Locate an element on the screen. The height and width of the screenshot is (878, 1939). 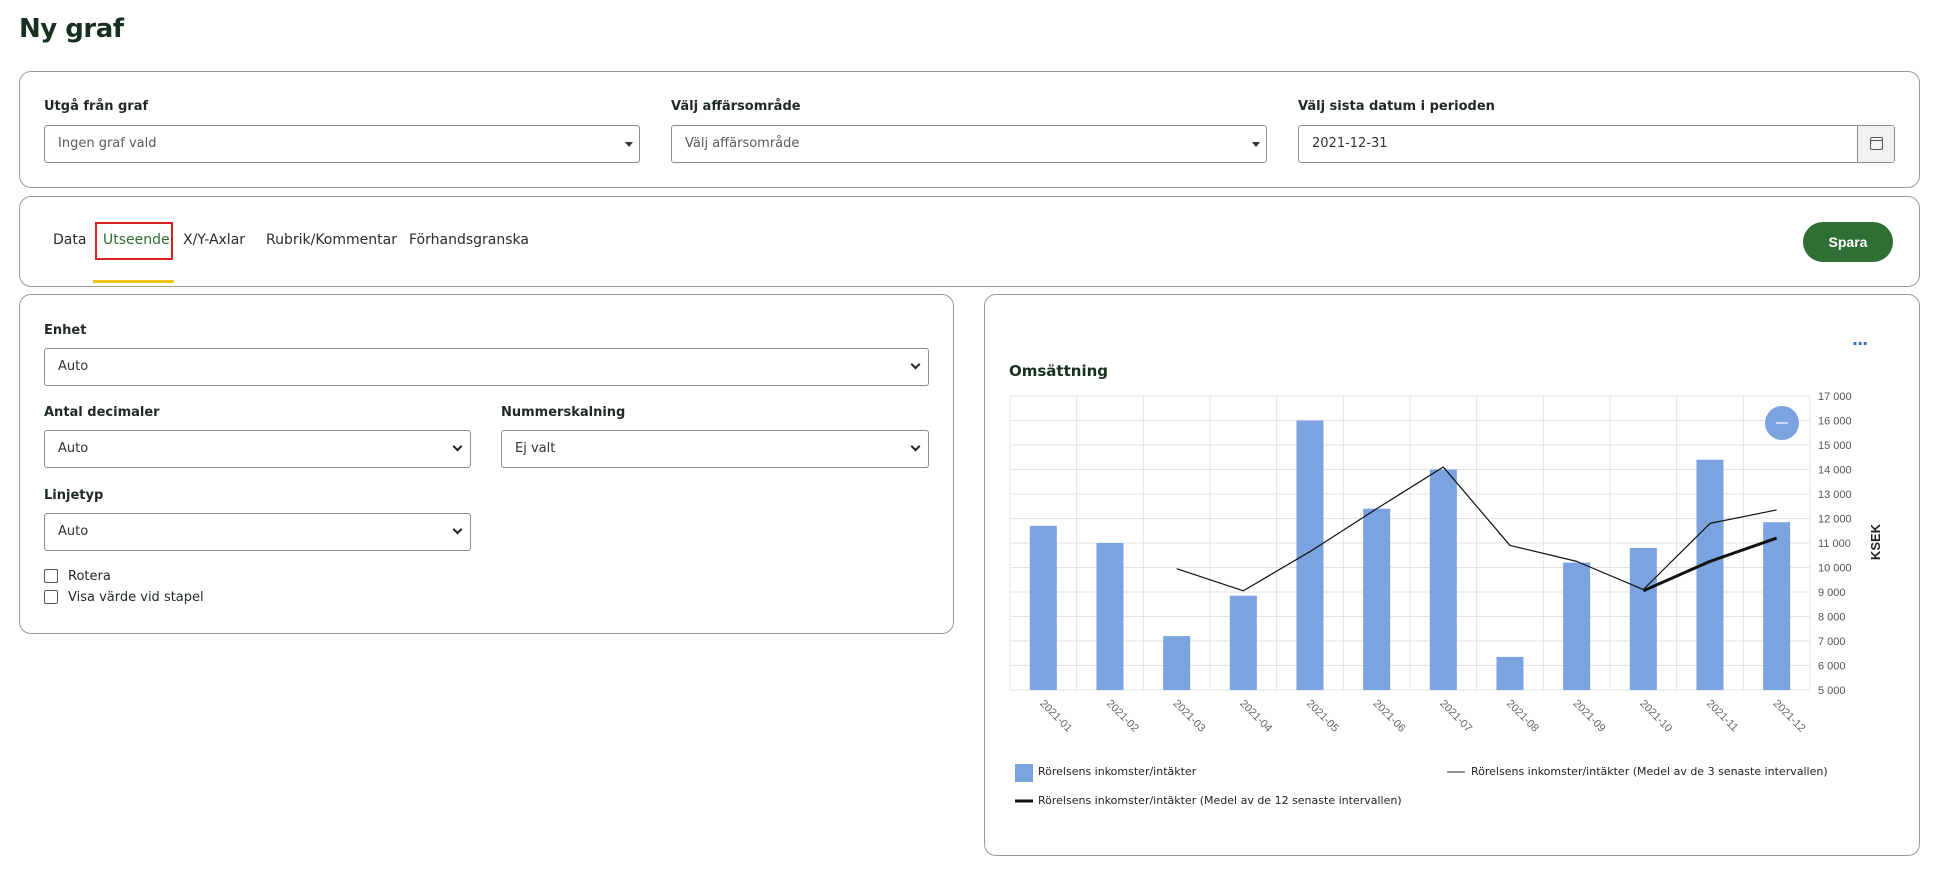
y-tick-label: 10 000 is located at coordinates (1835, 569).